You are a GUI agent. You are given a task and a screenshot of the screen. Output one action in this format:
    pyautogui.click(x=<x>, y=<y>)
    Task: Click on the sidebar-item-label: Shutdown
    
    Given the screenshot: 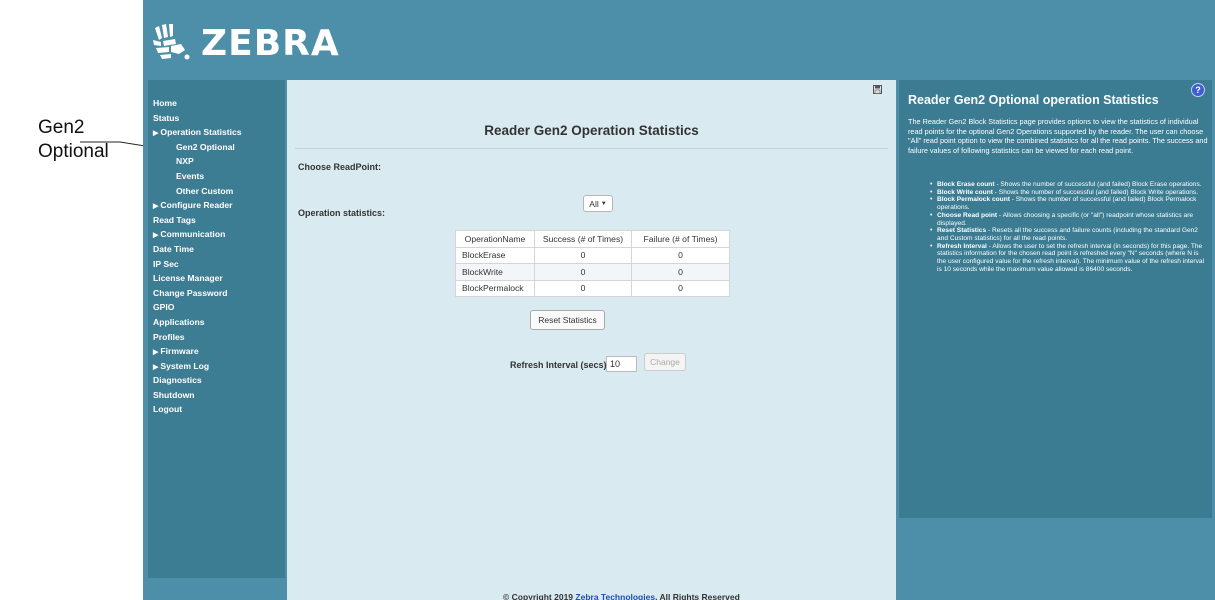 What is the action you would take?
    pyautogui.click(x=174, y=394)
    